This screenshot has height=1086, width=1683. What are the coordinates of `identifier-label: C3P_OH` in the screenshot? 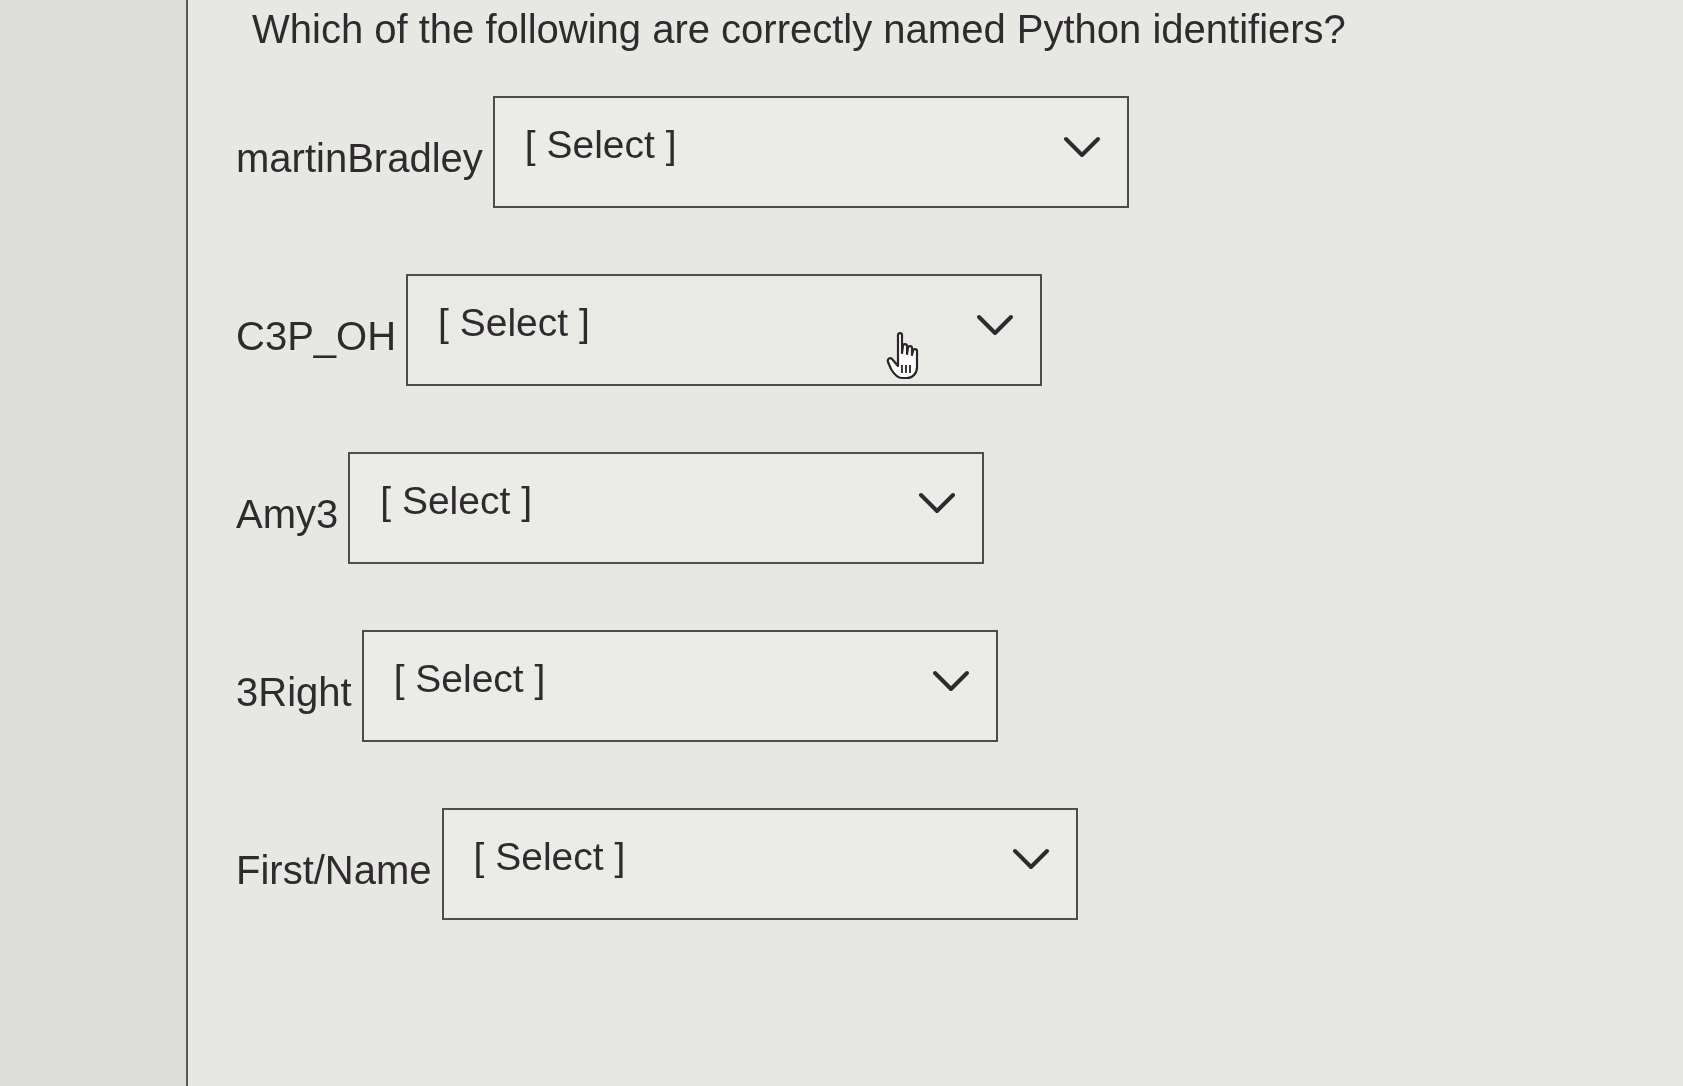 It's located at (316, 336).